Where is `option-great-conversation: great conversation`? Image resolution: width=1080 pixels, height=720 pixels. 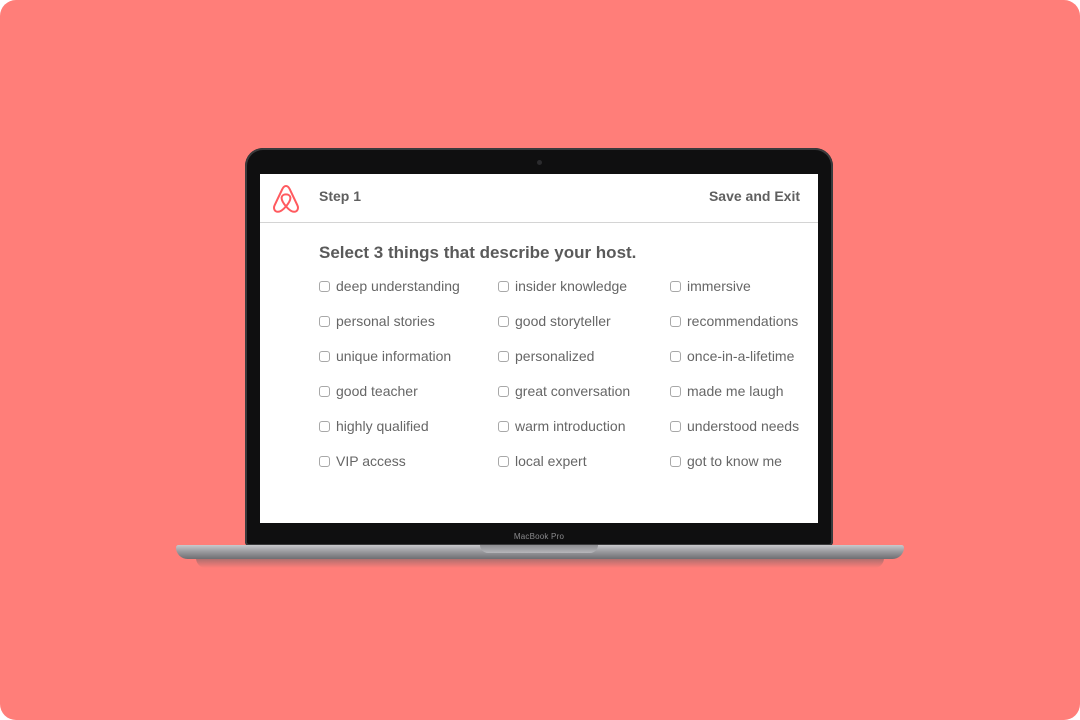 option-great-conversation: great conversation is located at coordinates (564, 391).